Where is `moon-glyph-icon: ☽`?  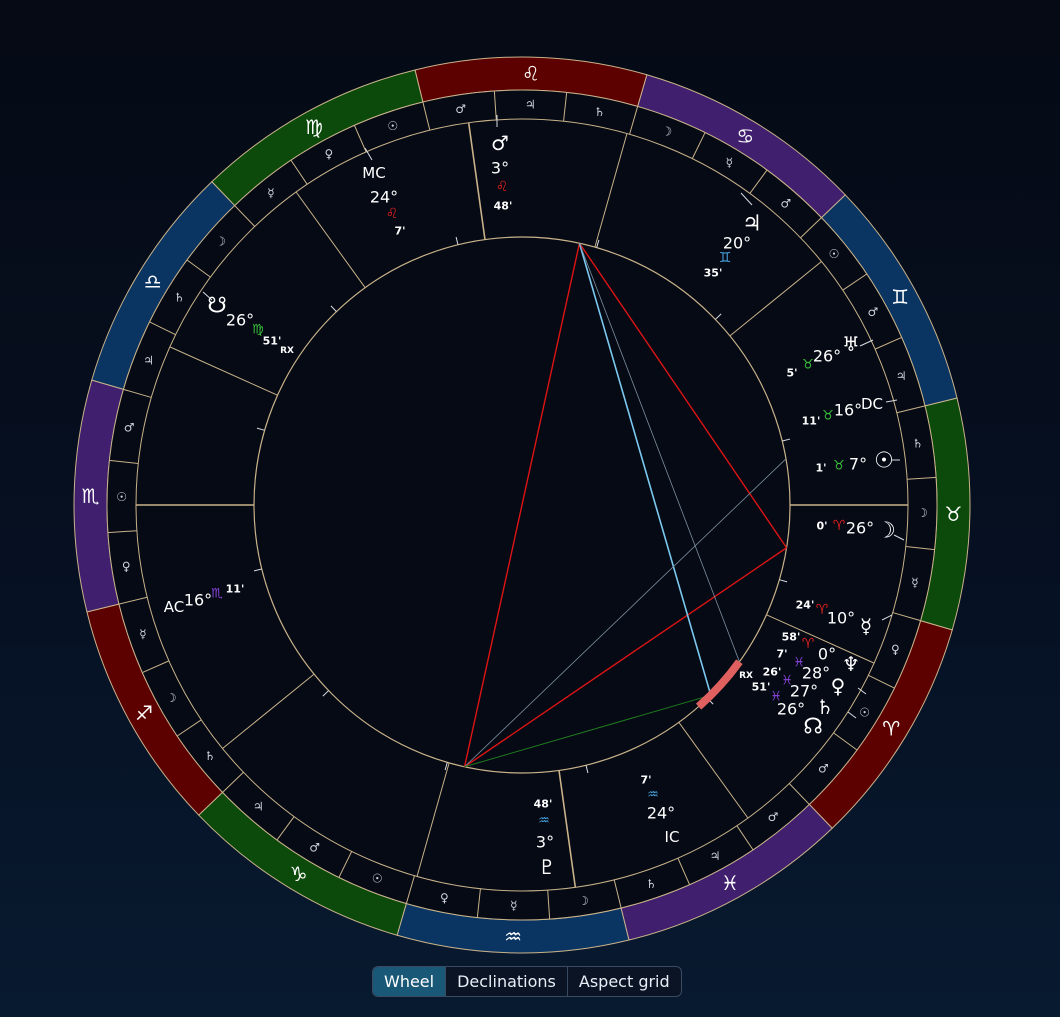
moon-glyph-icon: ☽ is located at coordinates (886, 531).